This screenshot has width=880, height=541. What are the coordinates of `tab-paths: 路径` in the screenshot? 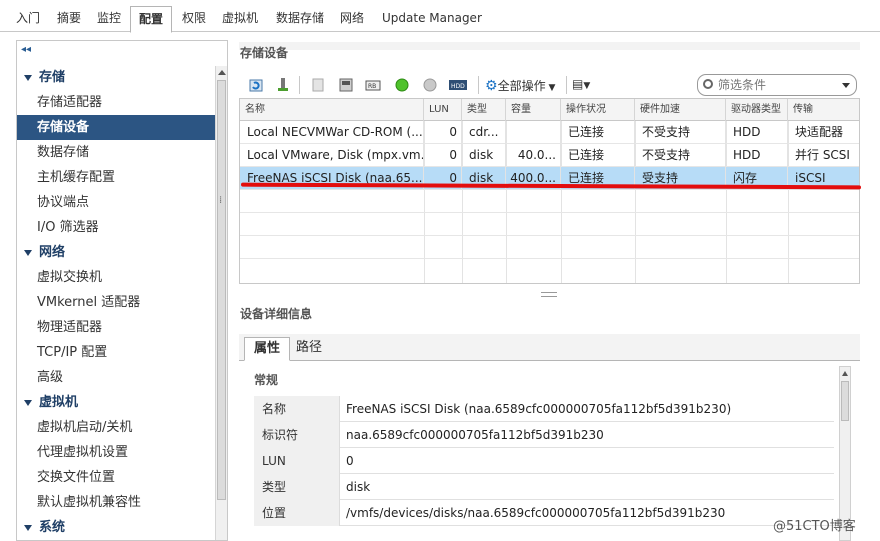 It's located at (309, 349).